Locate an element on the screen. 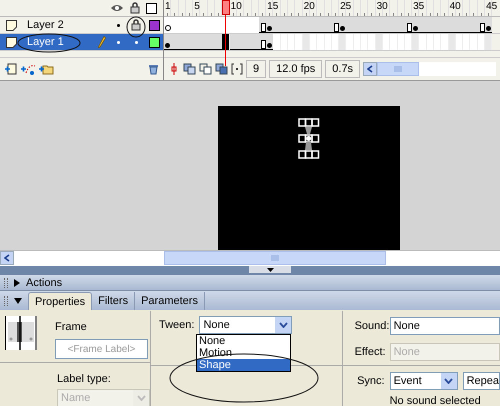 The width and height of the screenshot is (500, 406). layer-name: Layer 2 is located at coordinates (42, 25).